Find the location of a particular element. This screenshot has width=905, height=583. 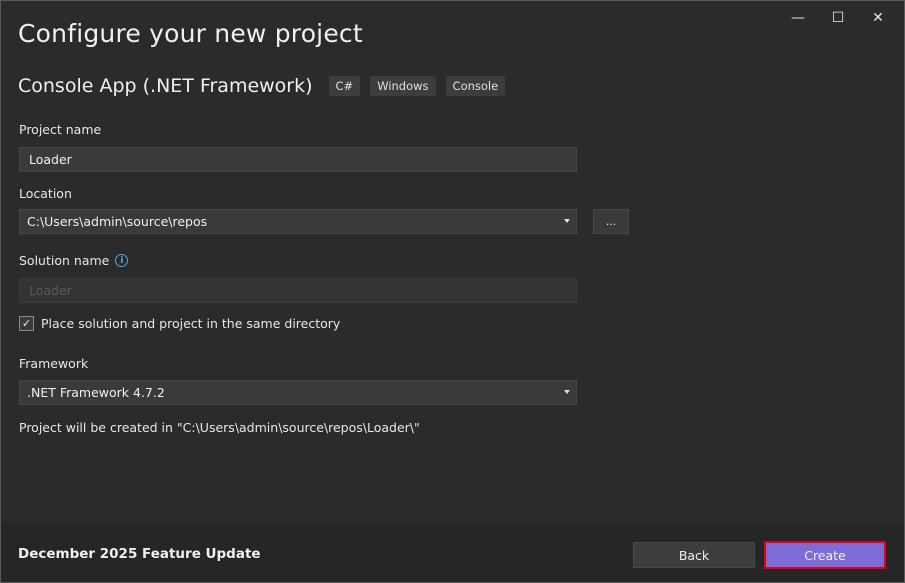

page-title: Configure your new project is located at coordinates (190, 33).